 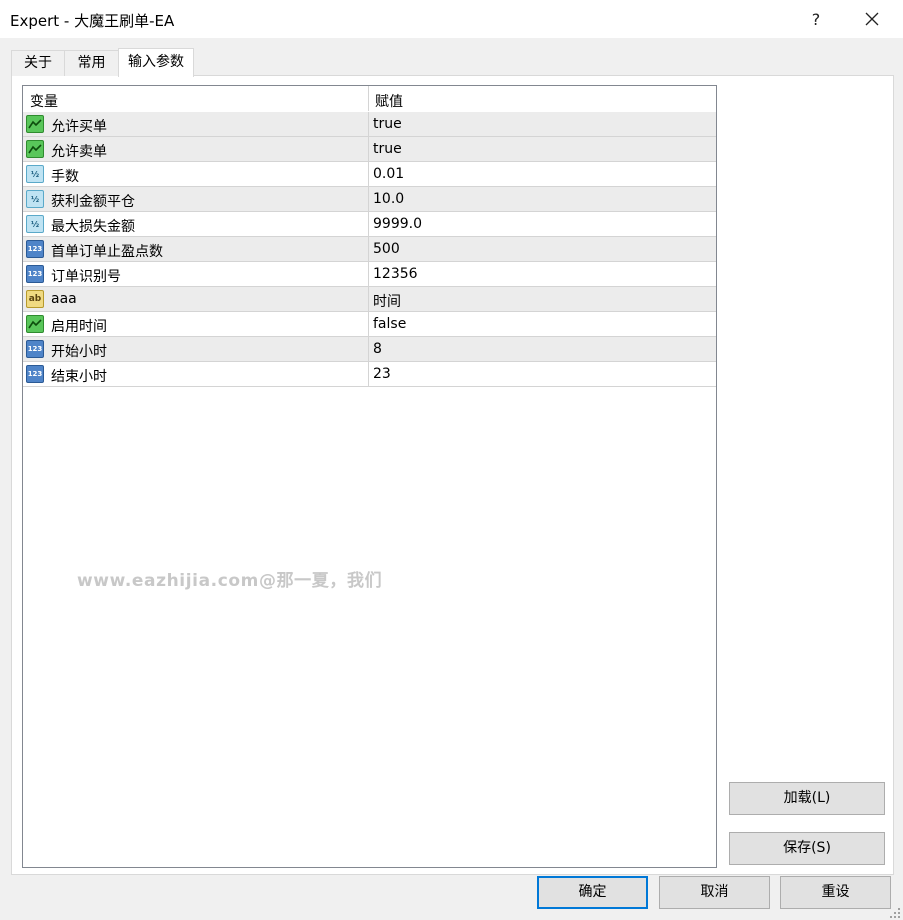 What do you see at coordinates (369, 374) in the screenshot?
I see `table-row: 123 结束小时 23` at bounding box center [369, 374].